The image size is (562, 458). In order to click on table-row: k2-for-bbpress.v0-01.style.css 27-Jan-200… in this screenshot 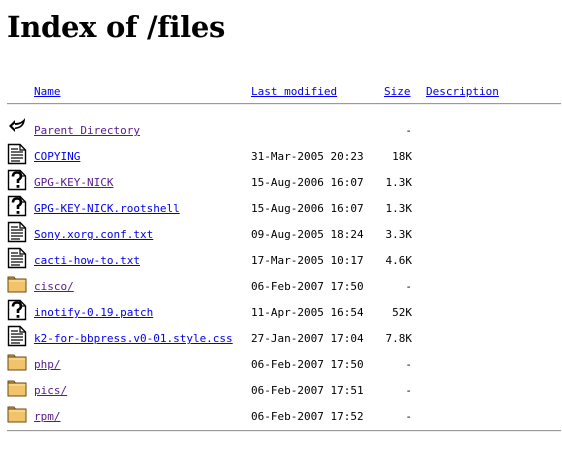, I will do `click(281, 338)`.